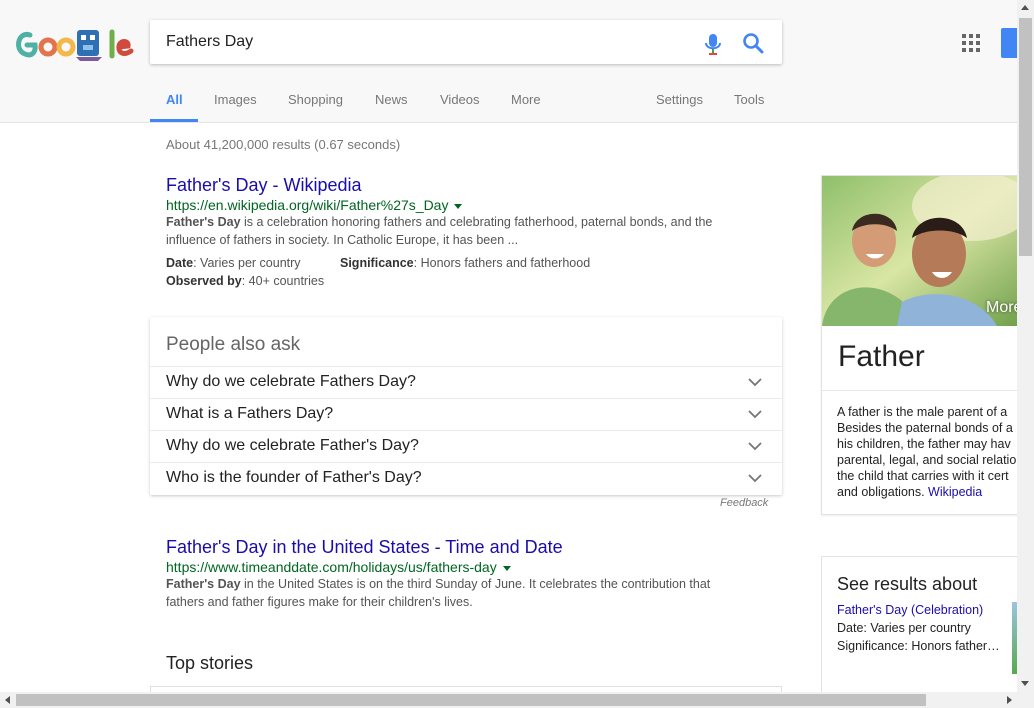 The height and width of the screenshot is (708, 1034). I want to click on mic-icon, so click(713, 44).